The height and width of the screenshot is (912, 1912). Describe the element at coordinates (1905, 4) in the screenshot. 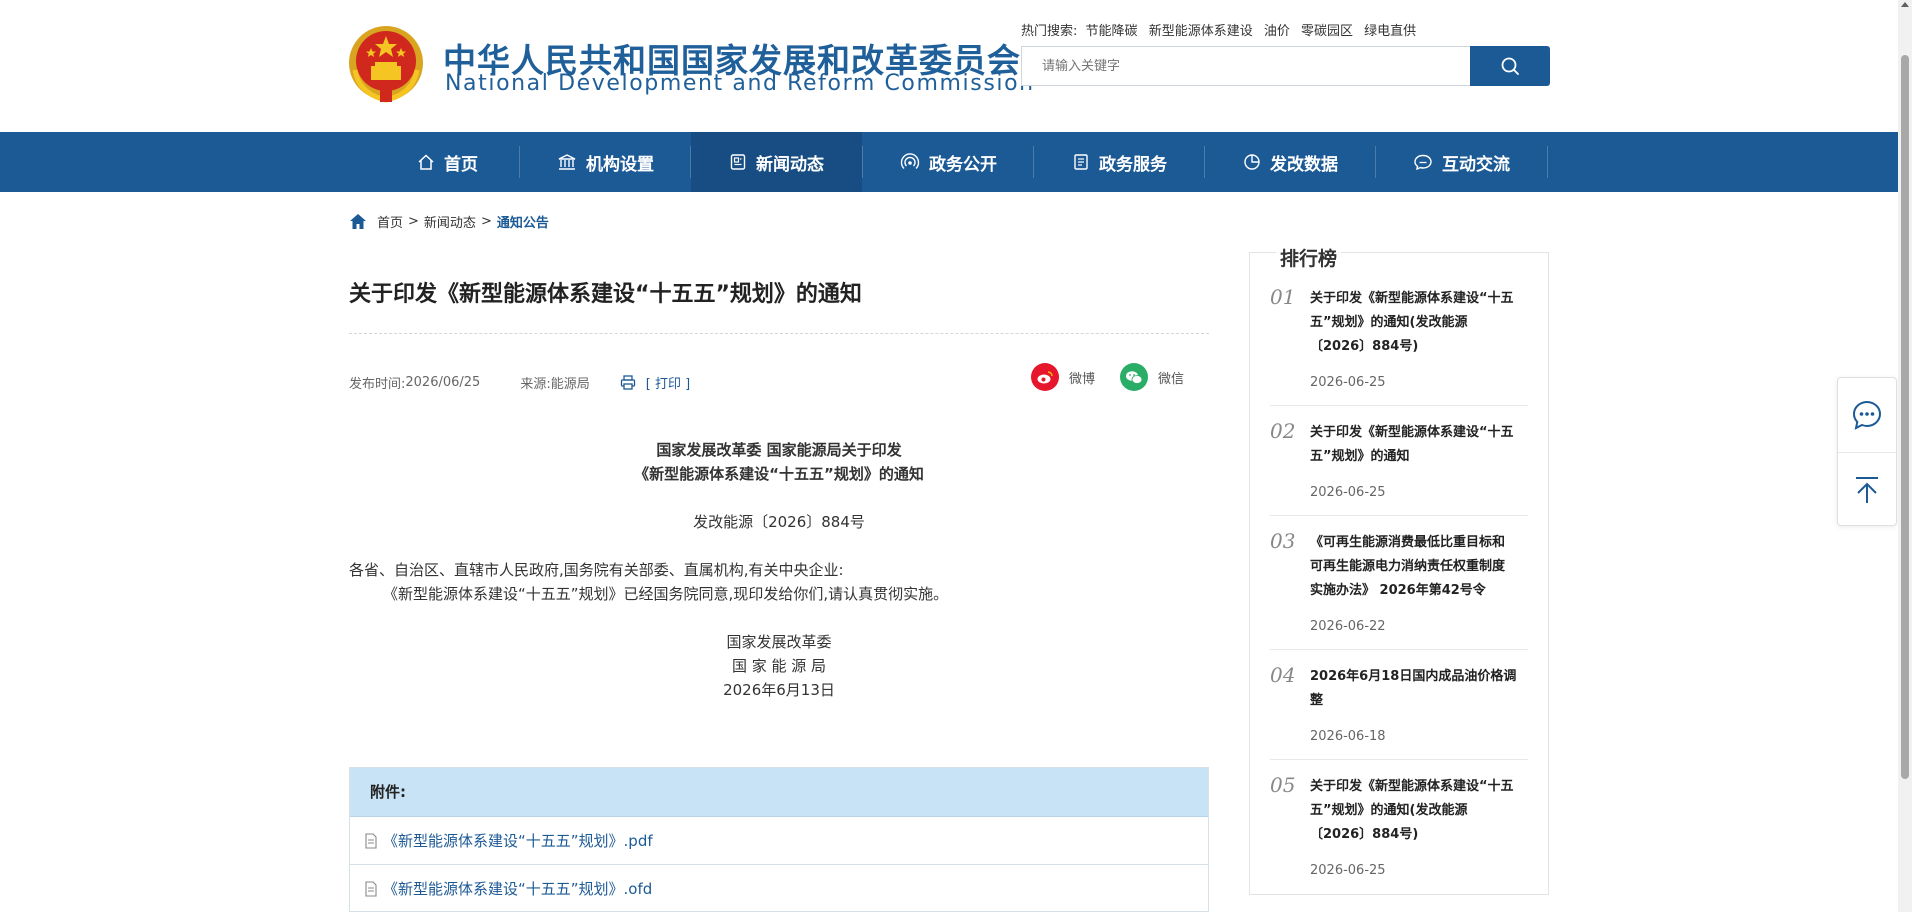

I see `scroll-up-arrow-icon` at that location.